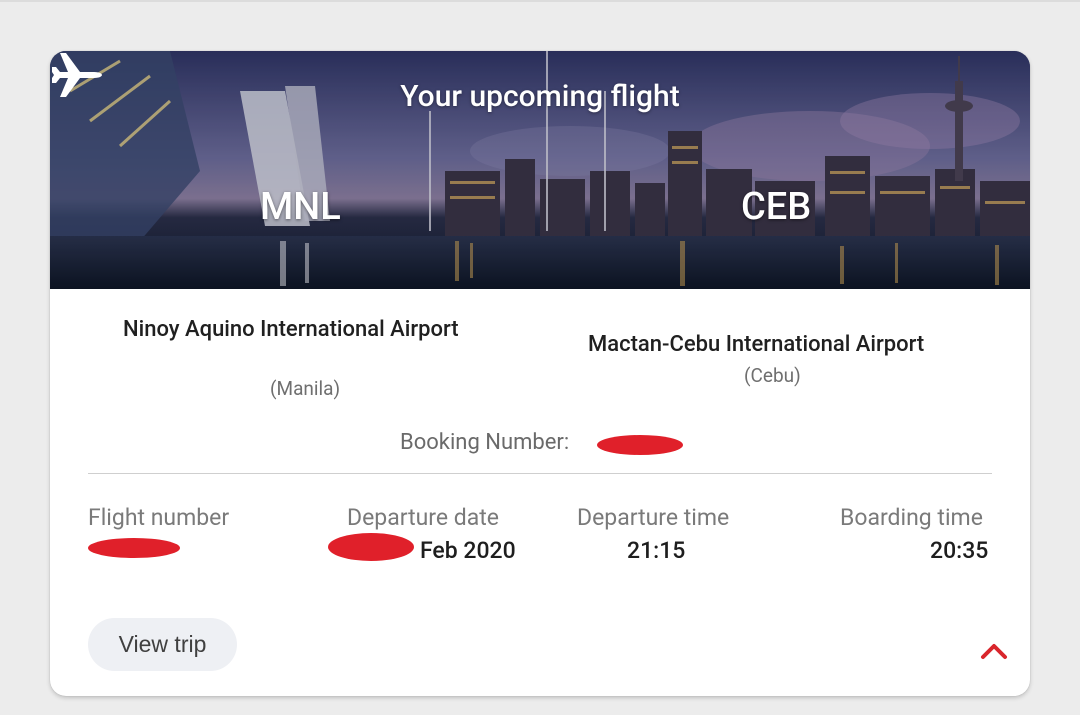 This screenshot has height=715, width=1080. What do you see at coordinates (776, 207) in the screenshot?
I see `destination-code: CEB` at bounding box center [776, 207].